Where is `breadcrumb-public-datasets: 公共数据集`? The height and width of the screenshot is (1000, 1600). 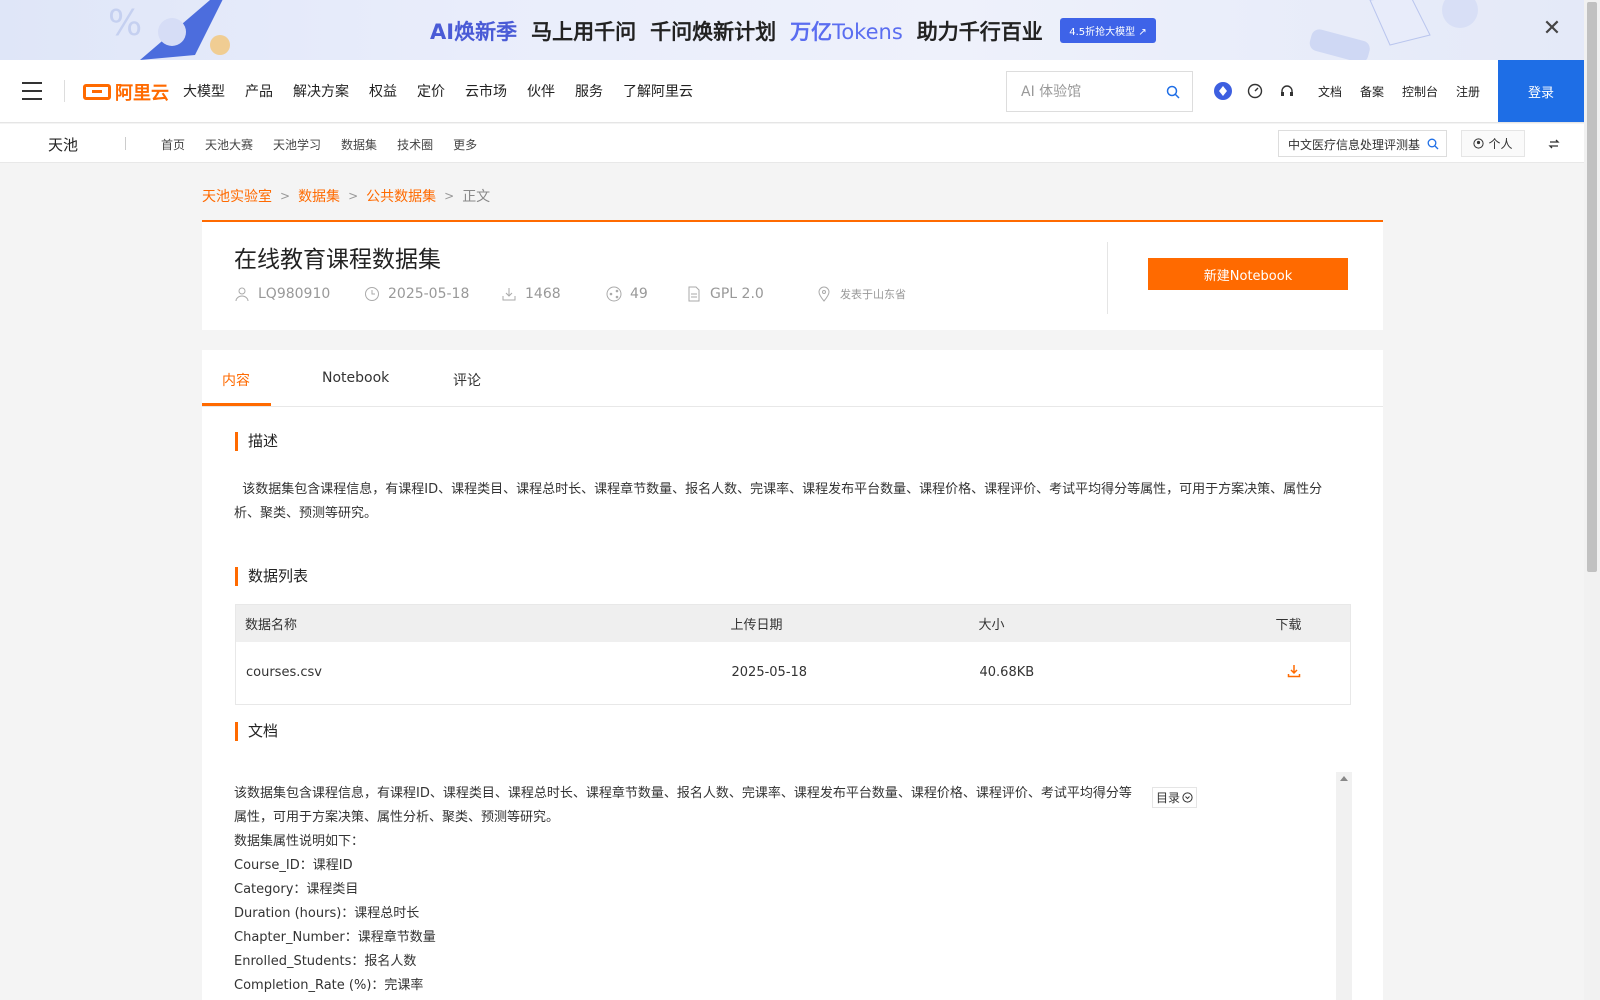 breadcrumb-public-datasets: 公共数据集 is located at coordinates (401, 196).